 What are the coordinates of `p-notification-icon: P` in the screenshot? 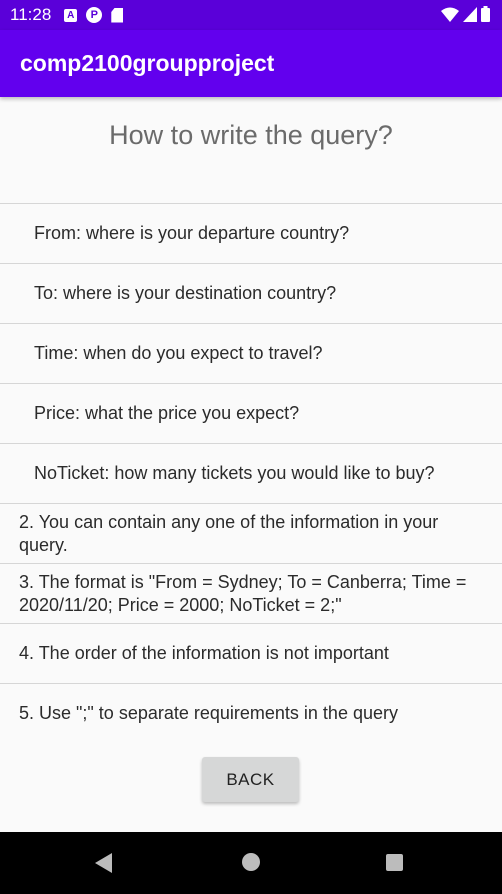 It's located at (94, 15).